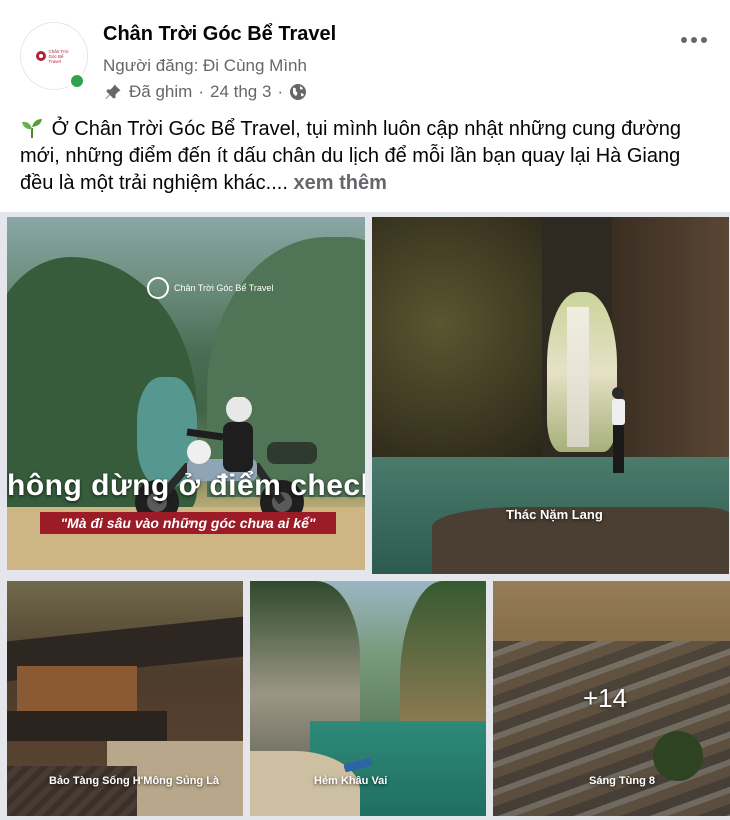 This screenshot has width=730, height=820. I want to click on watermark-text: Chân Trời Góc Bể Travel, so click(224, 288).